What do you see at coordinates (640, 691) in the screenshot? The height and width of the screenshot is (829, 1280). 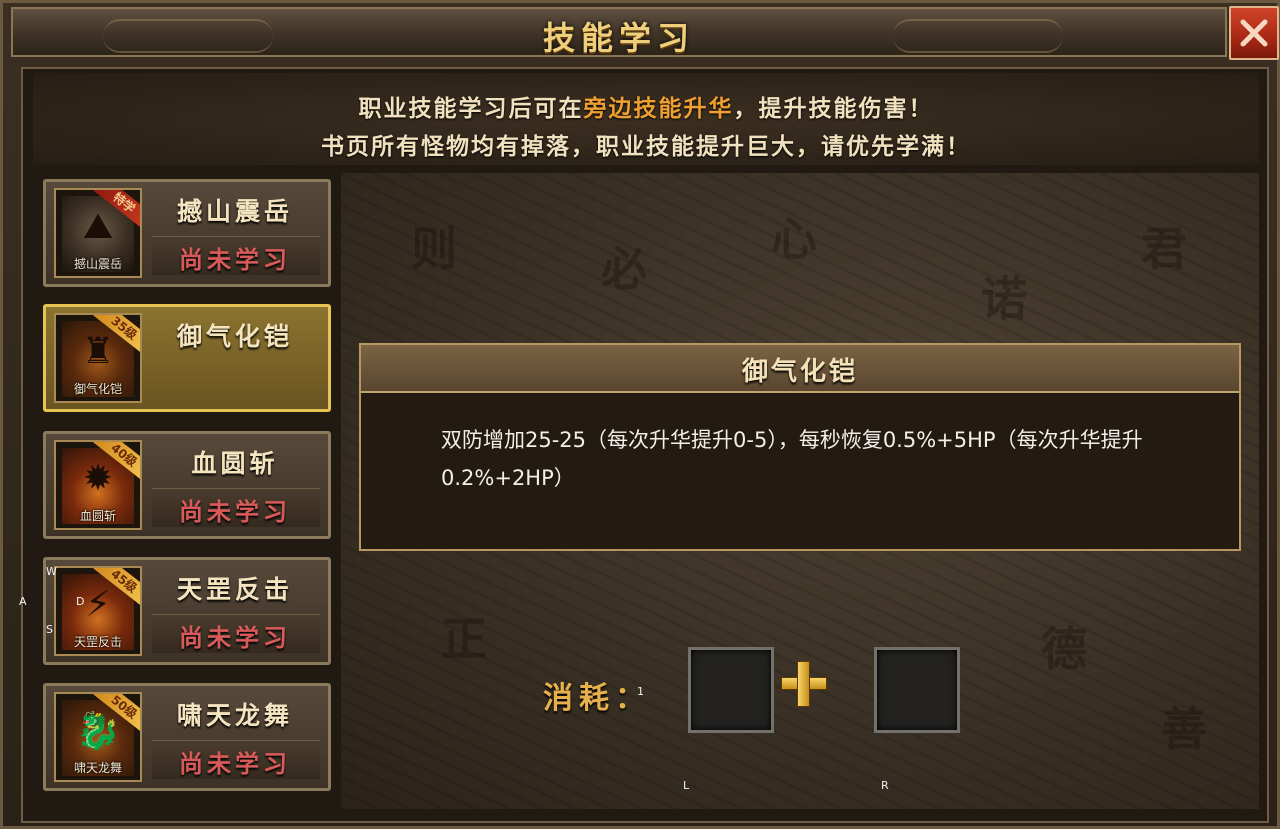 I see `slot-count-hint: 1` at bounding box center [640, 691].